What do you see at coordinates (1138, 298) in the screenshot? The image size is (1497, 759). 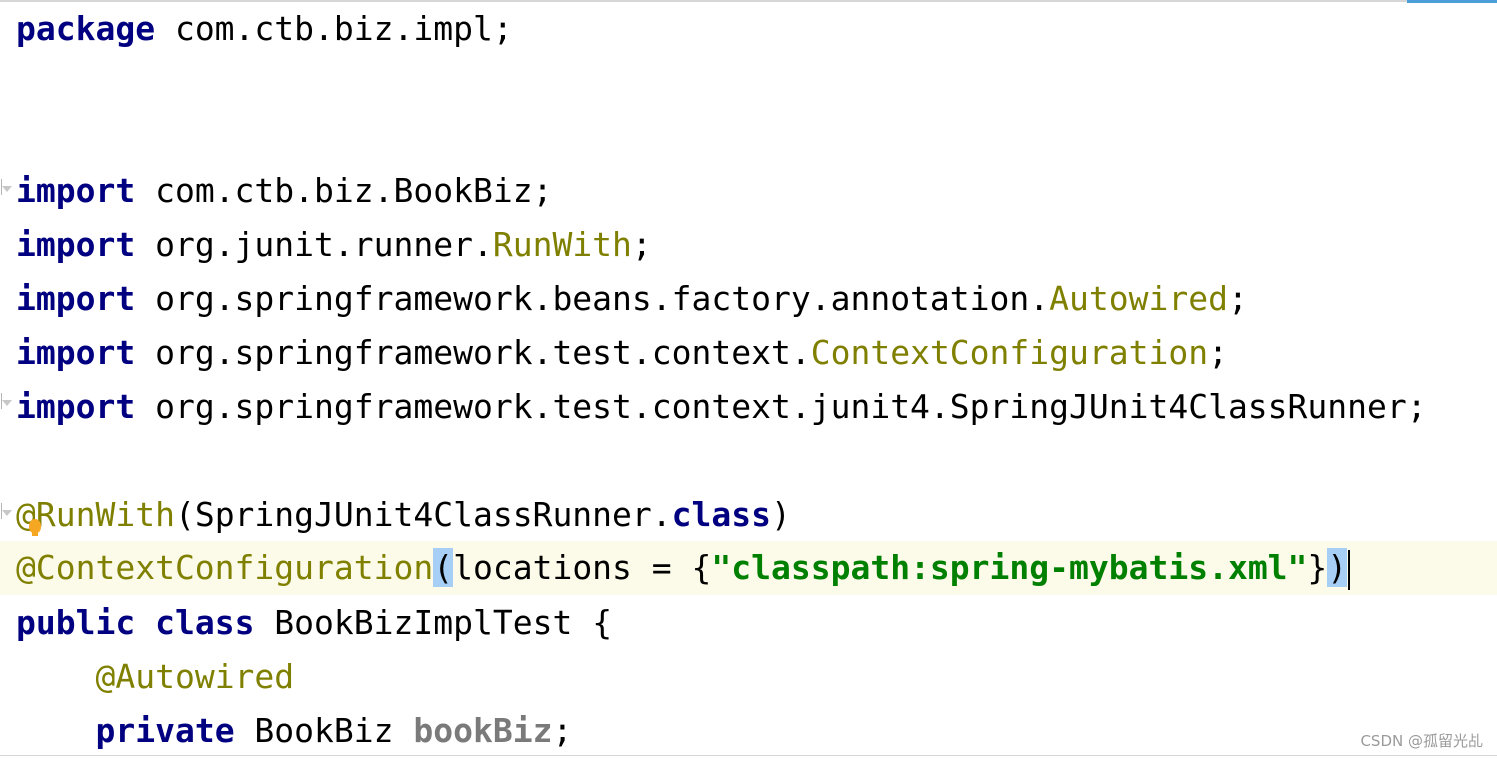 I see `import-class: Autowired` at bounding box center [1138, 298].